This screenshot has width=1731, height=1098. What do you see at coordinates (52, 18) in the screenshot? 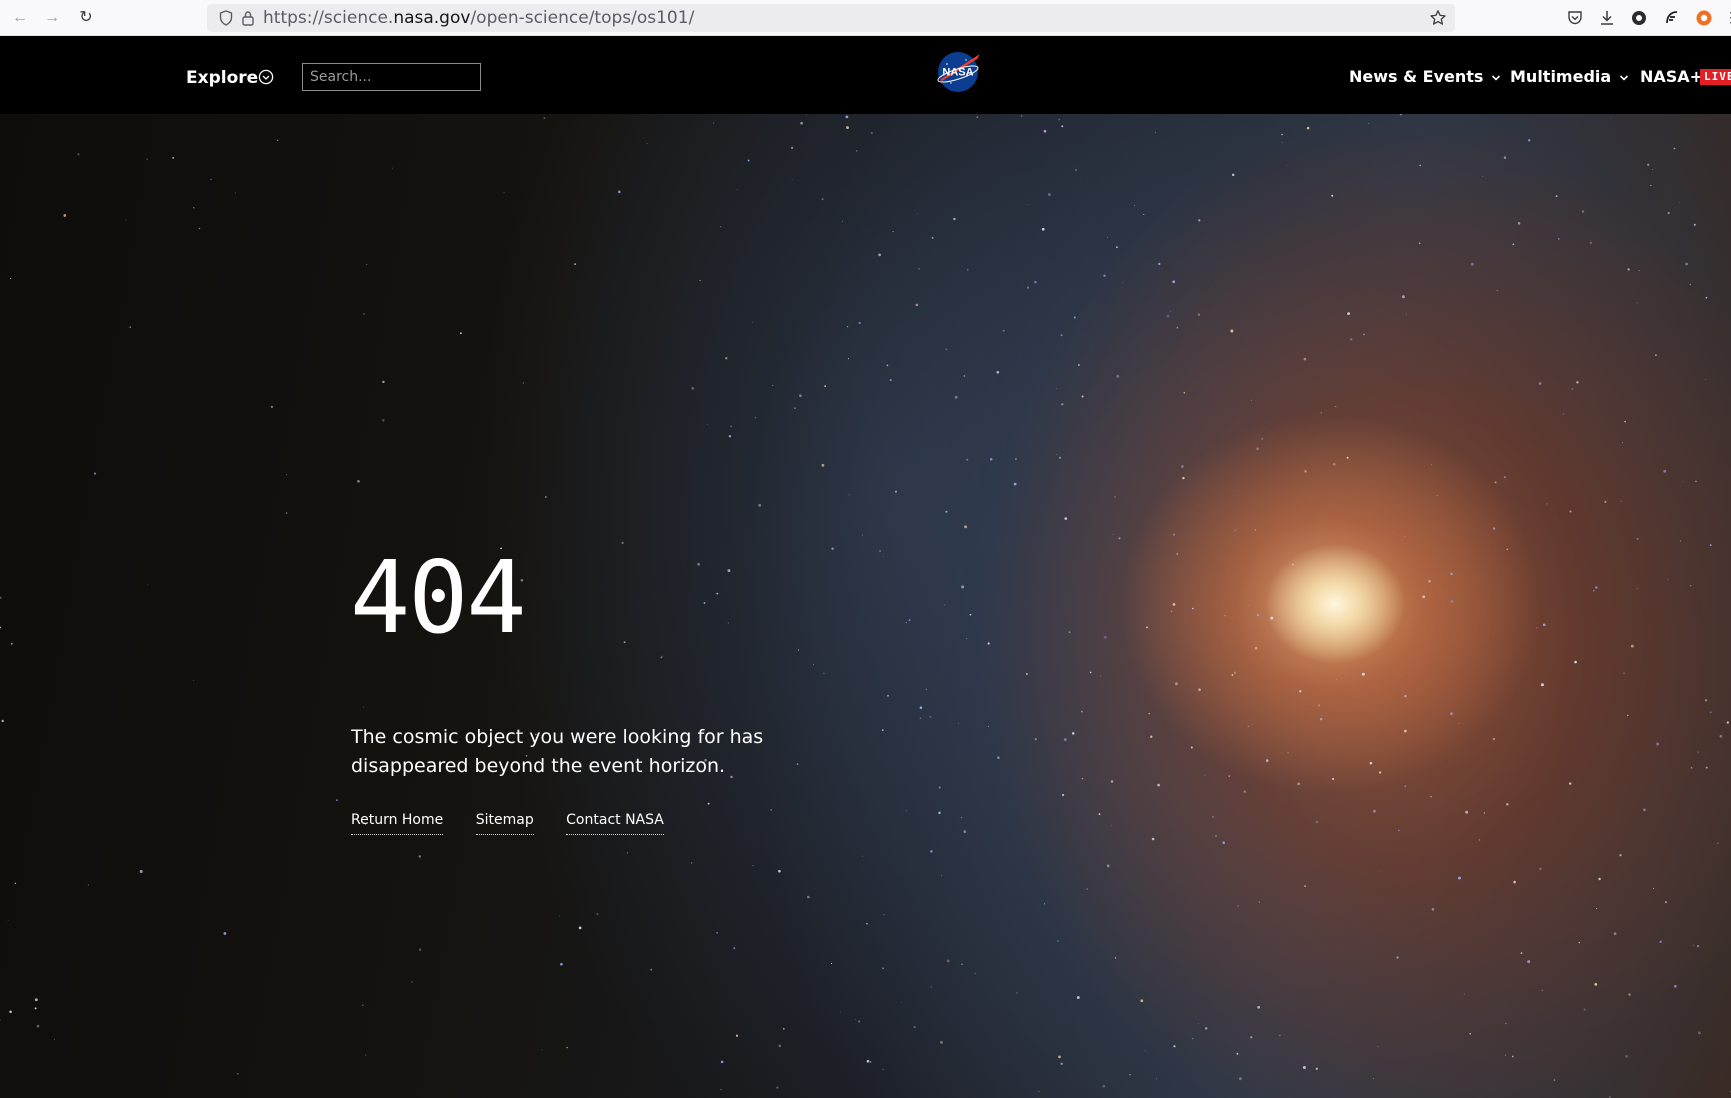
I see `forward-icon: →` at bounding box center [52, 18].